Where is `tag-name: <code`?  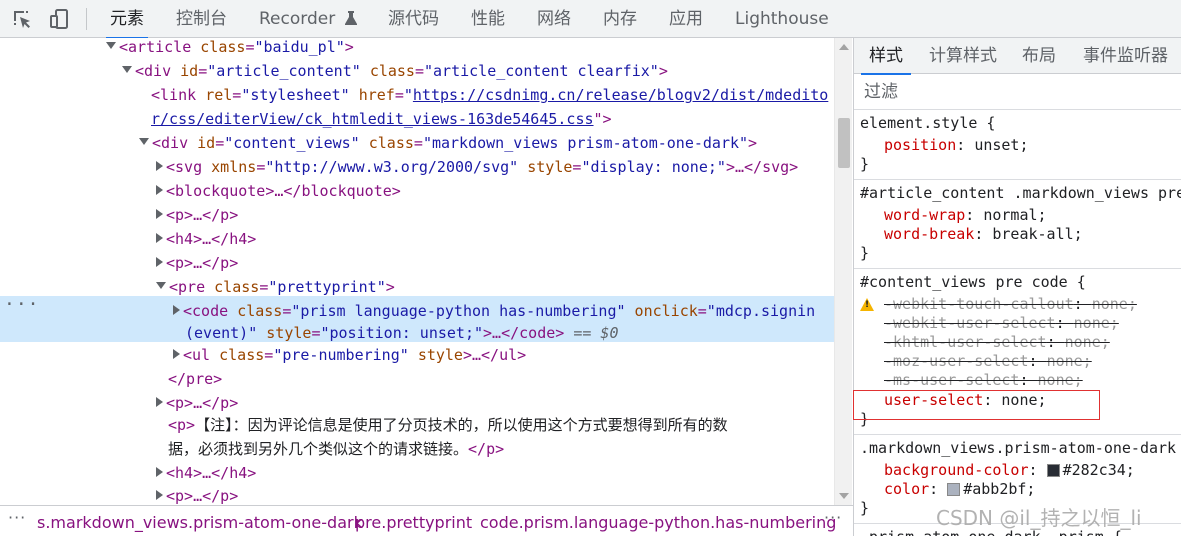 tag-name: <code is located at coordinates (206, 311).